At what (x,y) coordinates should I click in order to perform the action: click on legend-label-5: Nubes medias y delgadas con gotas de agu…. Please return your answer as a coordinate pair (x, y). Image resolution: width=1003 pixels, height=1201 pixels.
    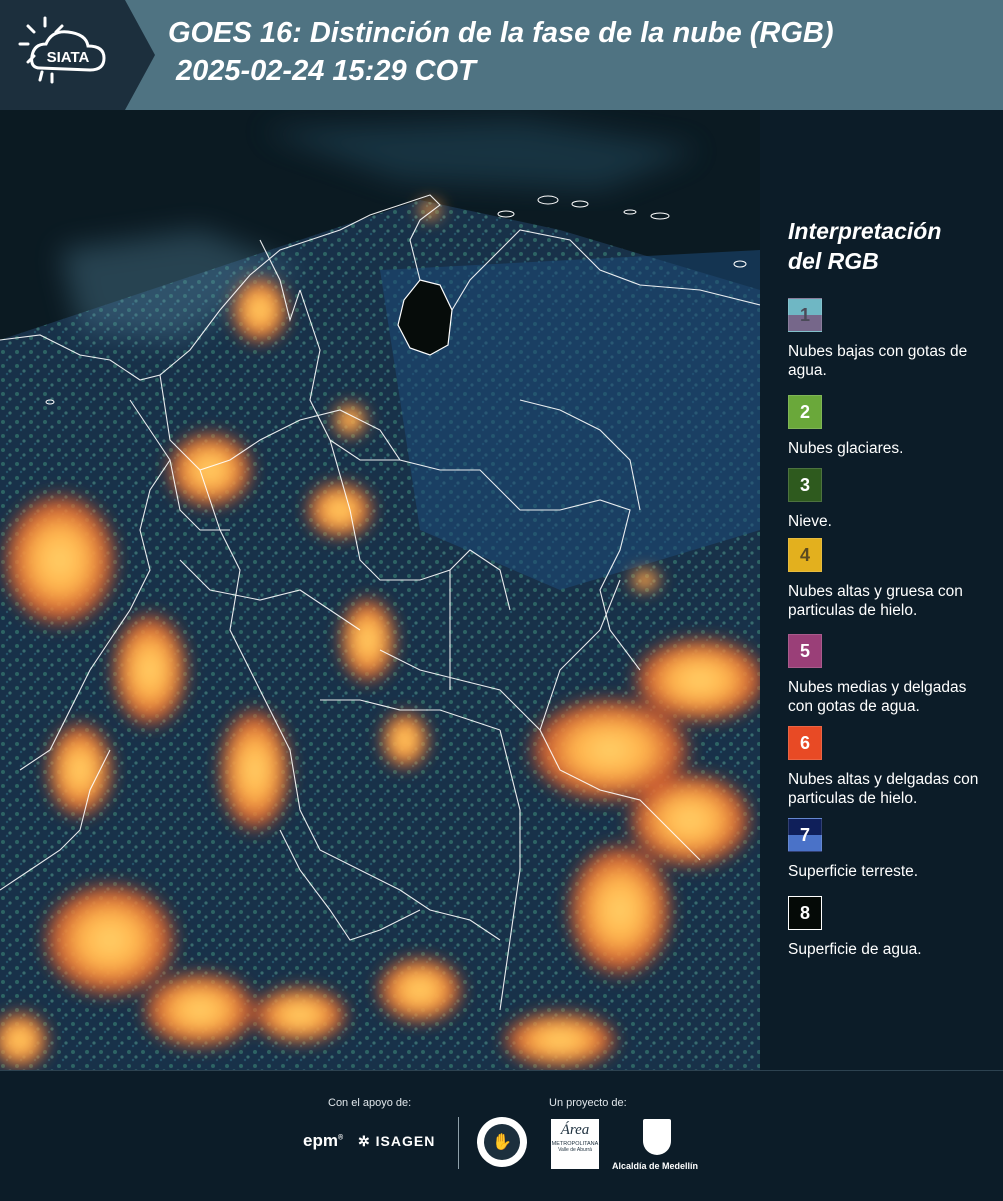
    Looking at the image, I should click on (877, 697).